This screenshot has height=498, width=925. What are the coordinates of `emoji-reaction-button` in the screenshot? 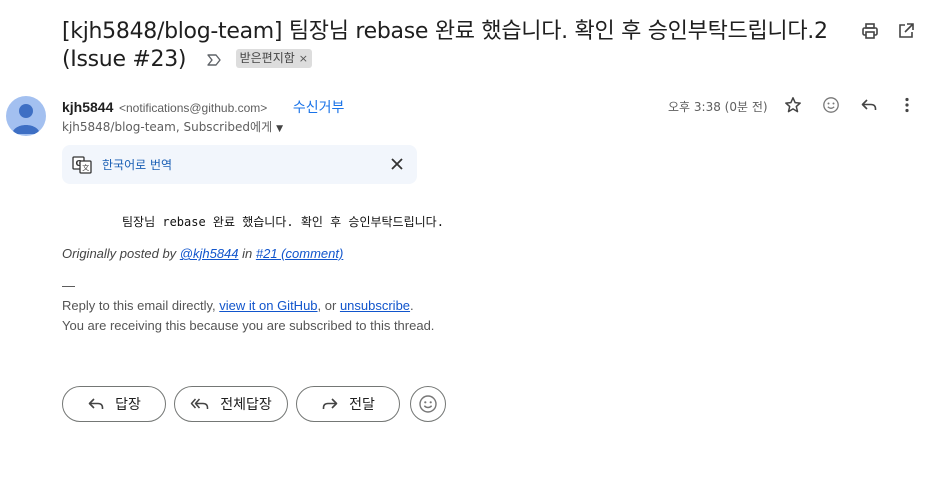 It's located at (428, 404).